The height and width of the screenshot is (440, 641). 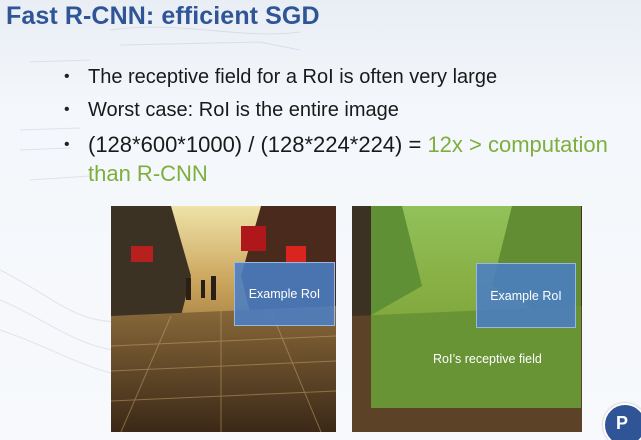 I want to click on logo-icon: P, so click(x=622, y=421).